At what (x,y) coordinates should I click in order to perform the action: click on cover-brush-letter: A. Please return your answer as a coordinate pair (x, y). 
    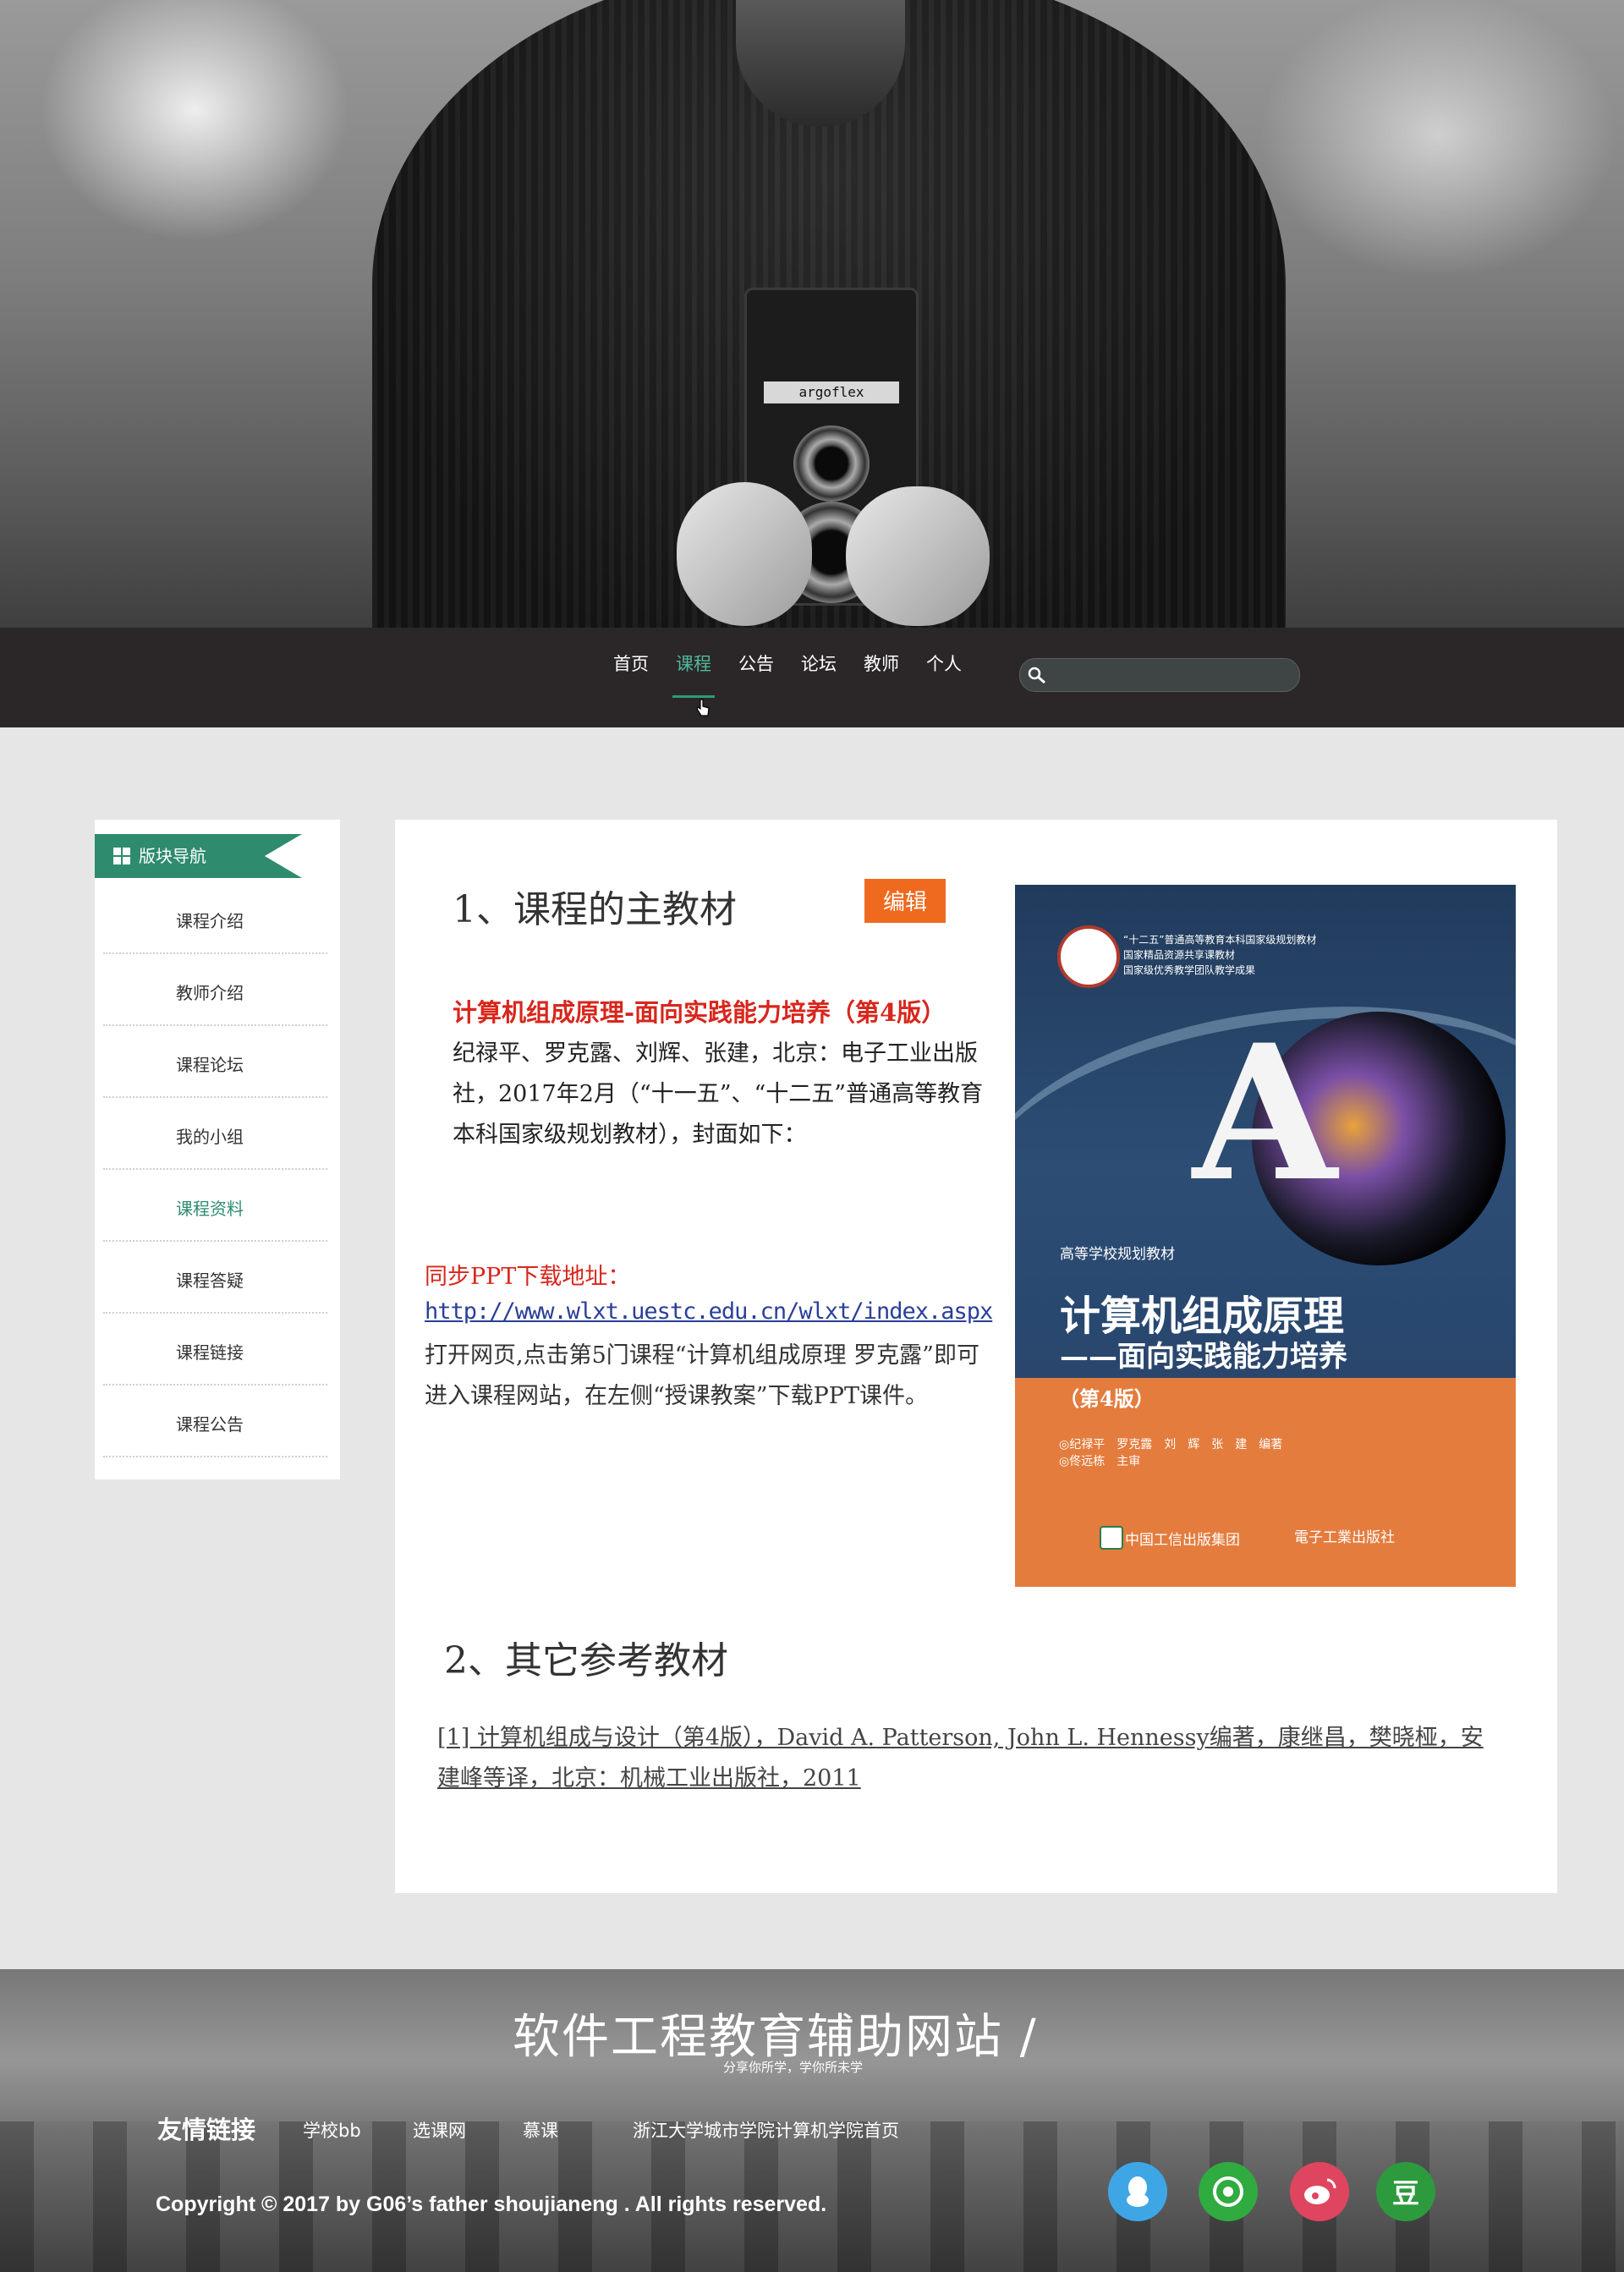
    Looking at the image, I should click on (1265, 1112).